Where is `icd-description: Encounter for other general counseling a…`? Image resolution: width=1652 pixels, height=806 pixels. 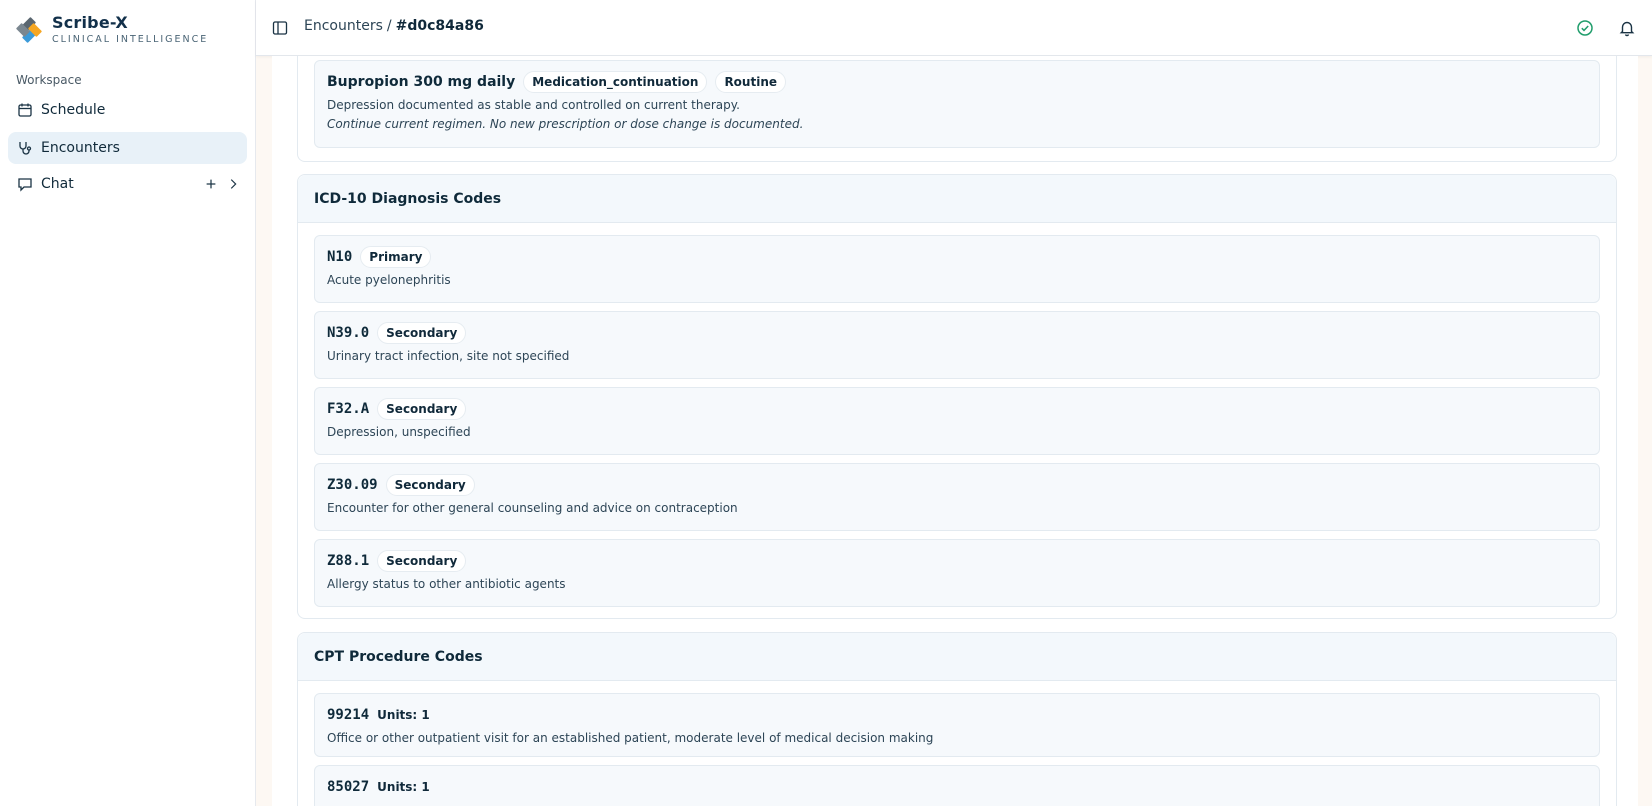
icd-description: Encounter for other general counseling a… is located at coordinates (532, 508).